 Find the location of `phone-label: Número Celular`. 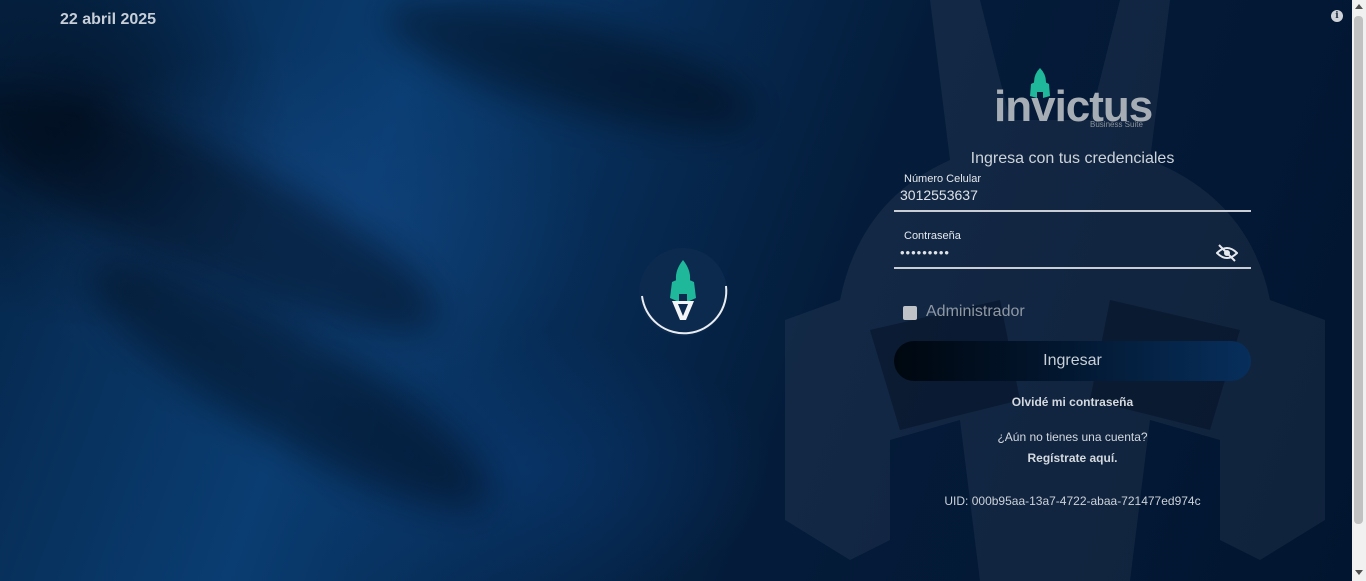

phone-label: Número Celular is located at coordinates (943, 179).